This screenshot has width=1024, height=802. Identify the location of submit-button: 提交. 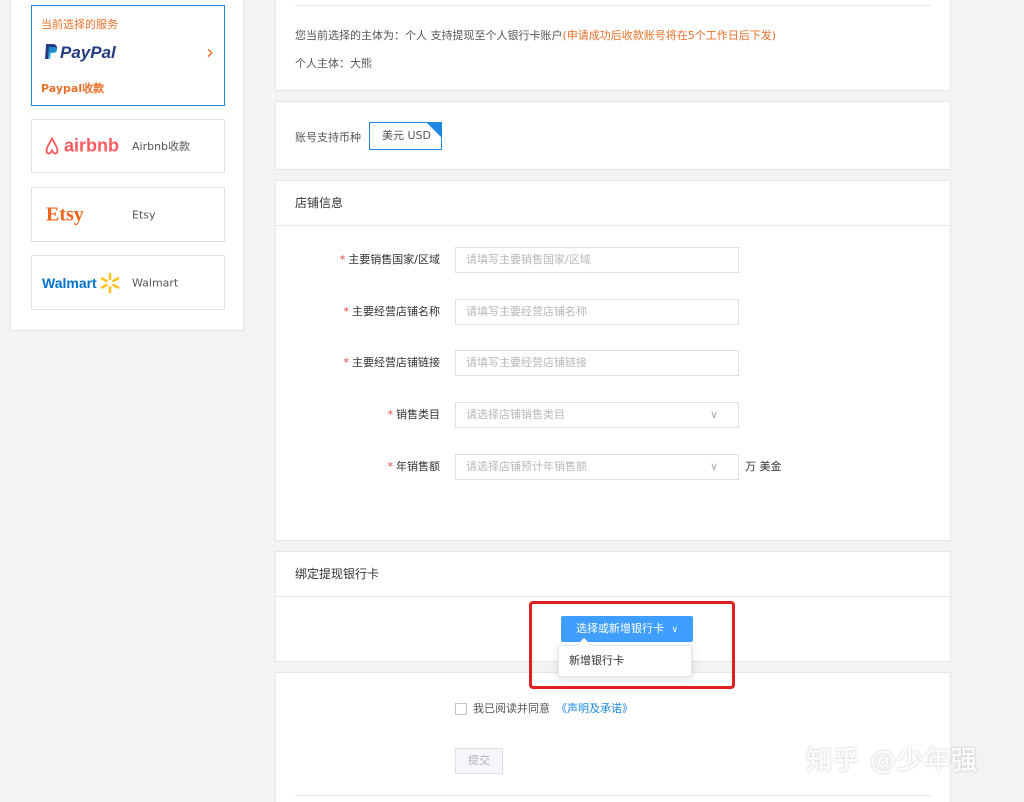
(479, 761).